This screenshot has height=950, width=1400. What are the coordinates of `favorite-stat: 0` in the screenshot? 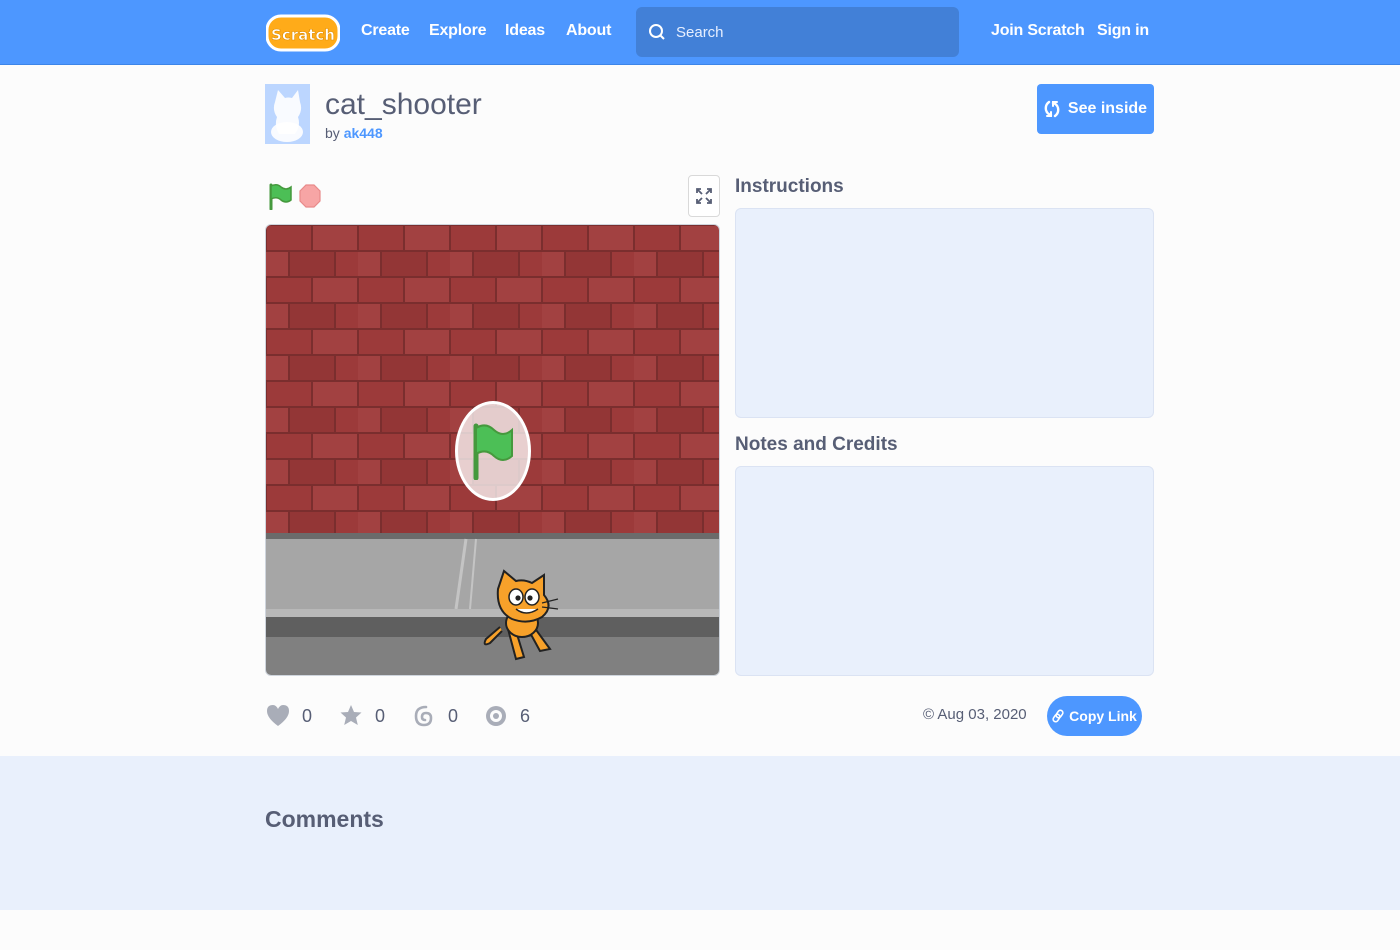 It's located at (362, 716).